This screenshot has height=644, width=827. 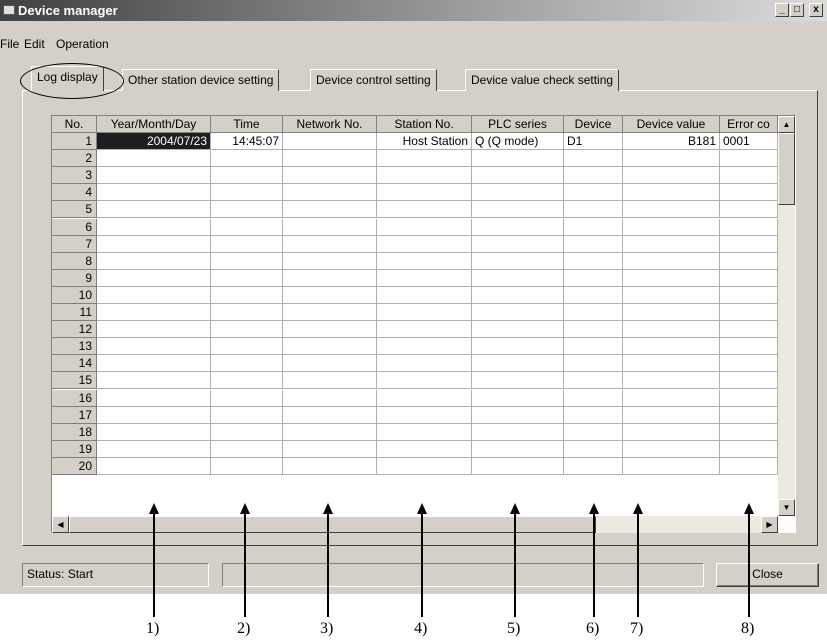 I want to click on row-number: 20, so click(x=74, y=466).